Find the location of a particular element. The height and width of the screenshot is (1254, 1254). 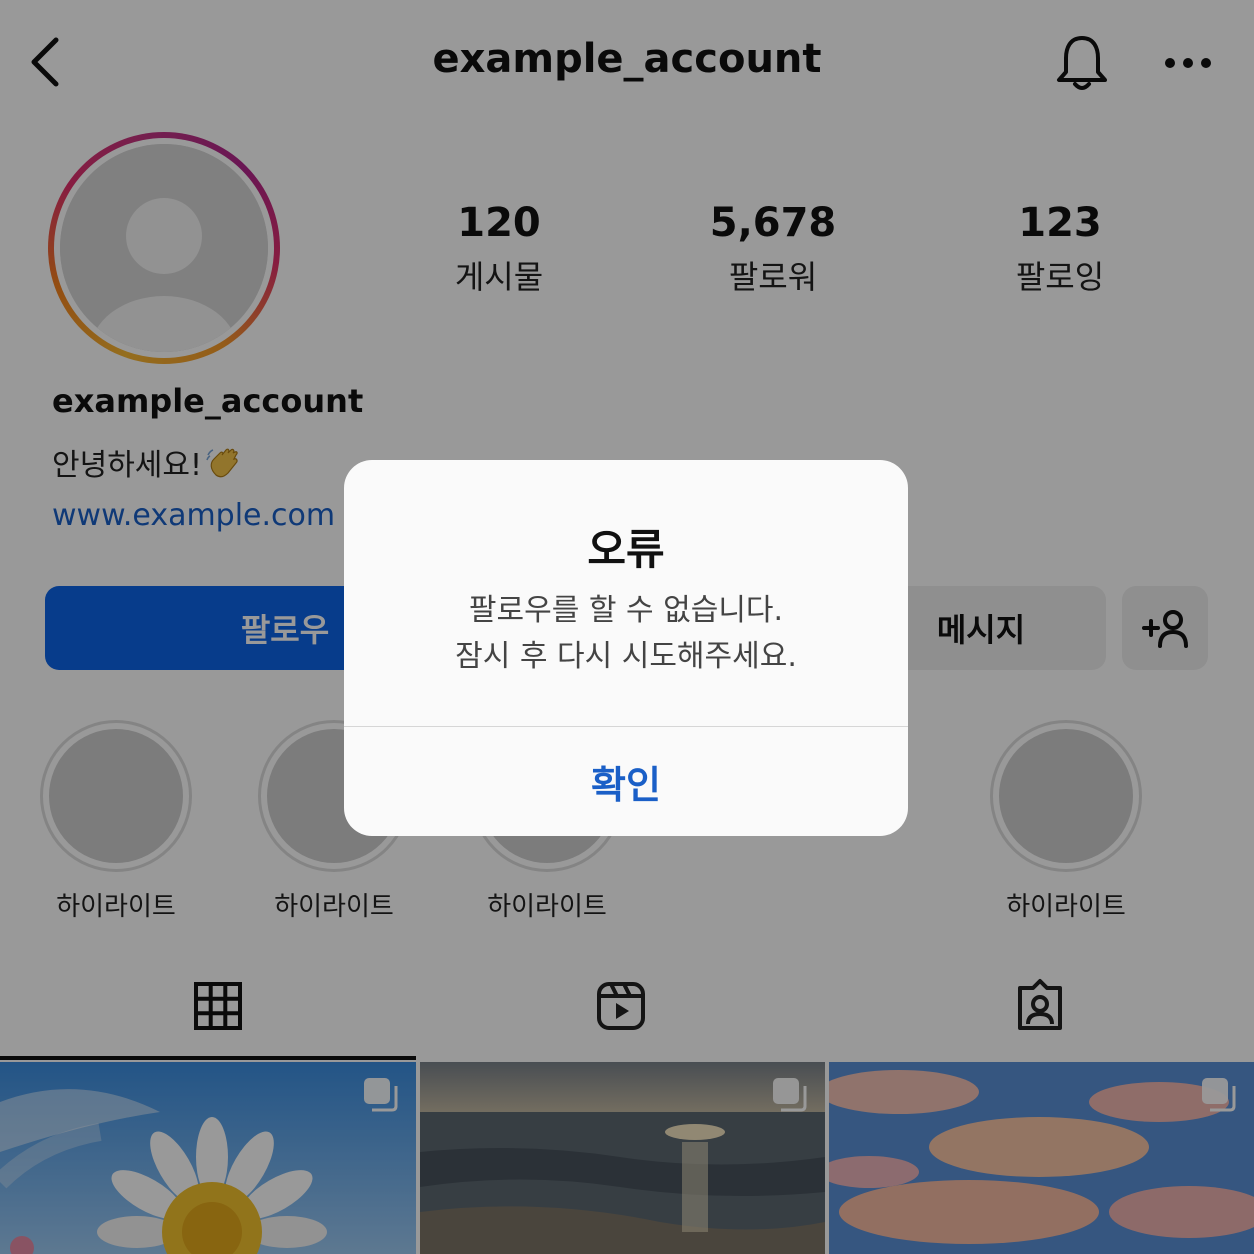

dialog-message: 팔로우를 할 수 없습니다. 잠시 후 다시 시도해주세요. is located at coordinates (626, 634).